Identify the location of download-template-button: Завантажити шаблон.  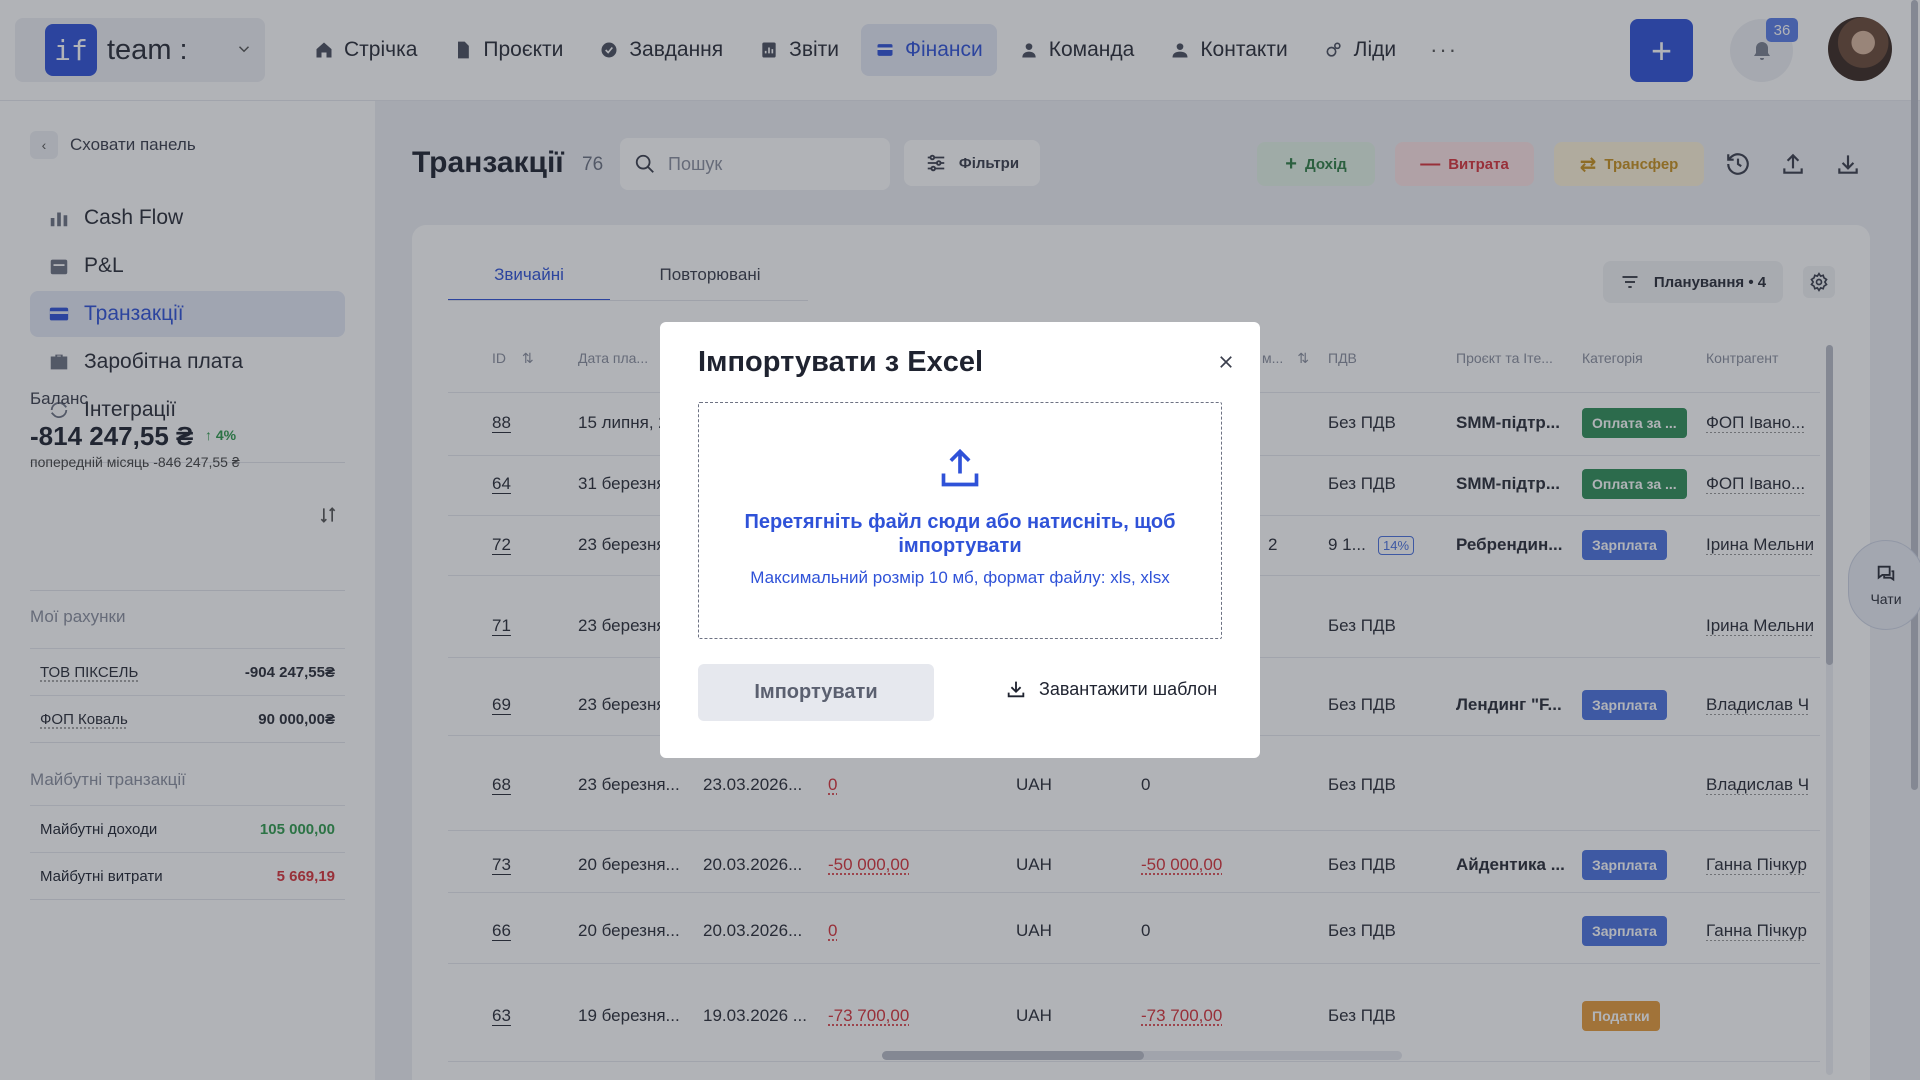
(1111, 689).